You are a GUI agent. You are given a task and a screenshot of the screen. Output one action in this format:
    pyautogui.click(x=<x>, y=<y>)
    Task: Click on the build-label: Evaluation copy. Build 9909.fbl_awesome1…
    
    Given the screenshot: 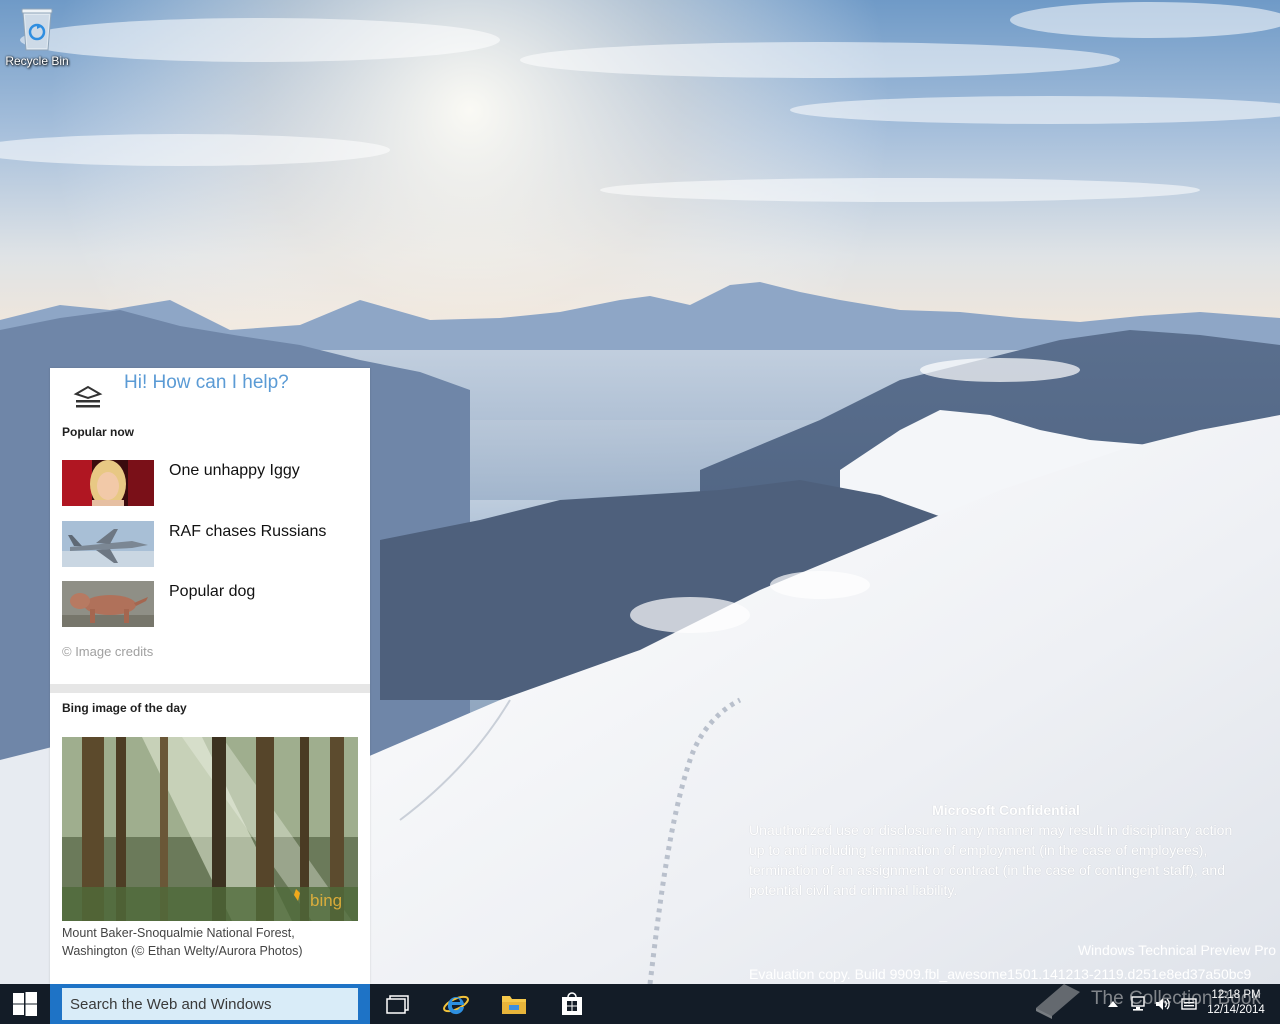 What is the action you would take?
    pyautogui.click(x=1000, y=974)
    